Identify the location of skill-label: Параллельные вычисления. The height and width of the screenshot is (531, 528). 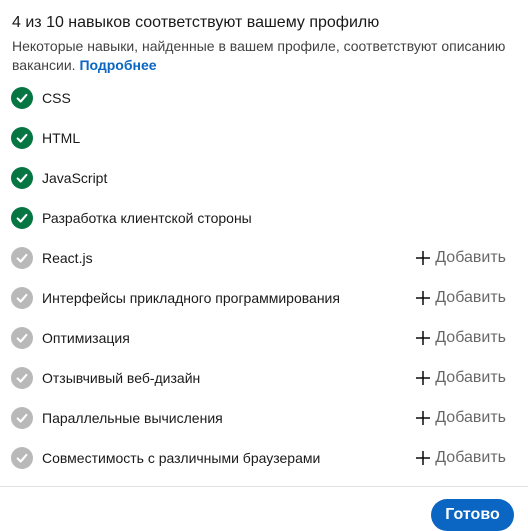
(132, 418).